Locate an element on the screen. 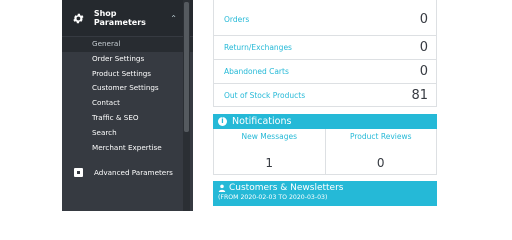  sidebar-scrollbar is located at coordinates (186, 105).